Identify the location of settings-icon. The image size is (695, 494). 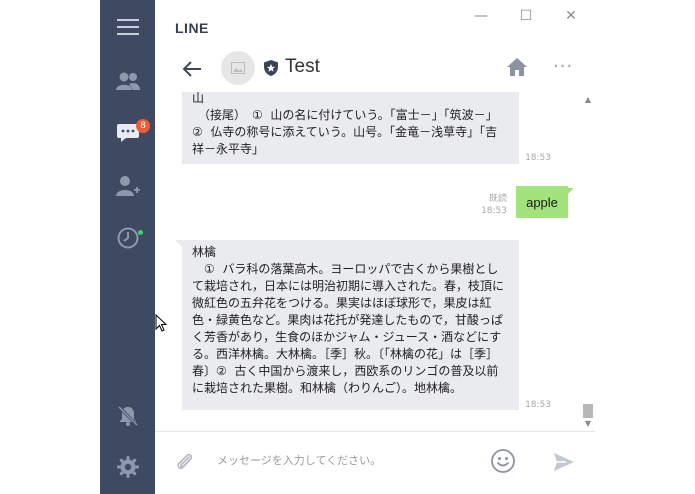
(127, 467).